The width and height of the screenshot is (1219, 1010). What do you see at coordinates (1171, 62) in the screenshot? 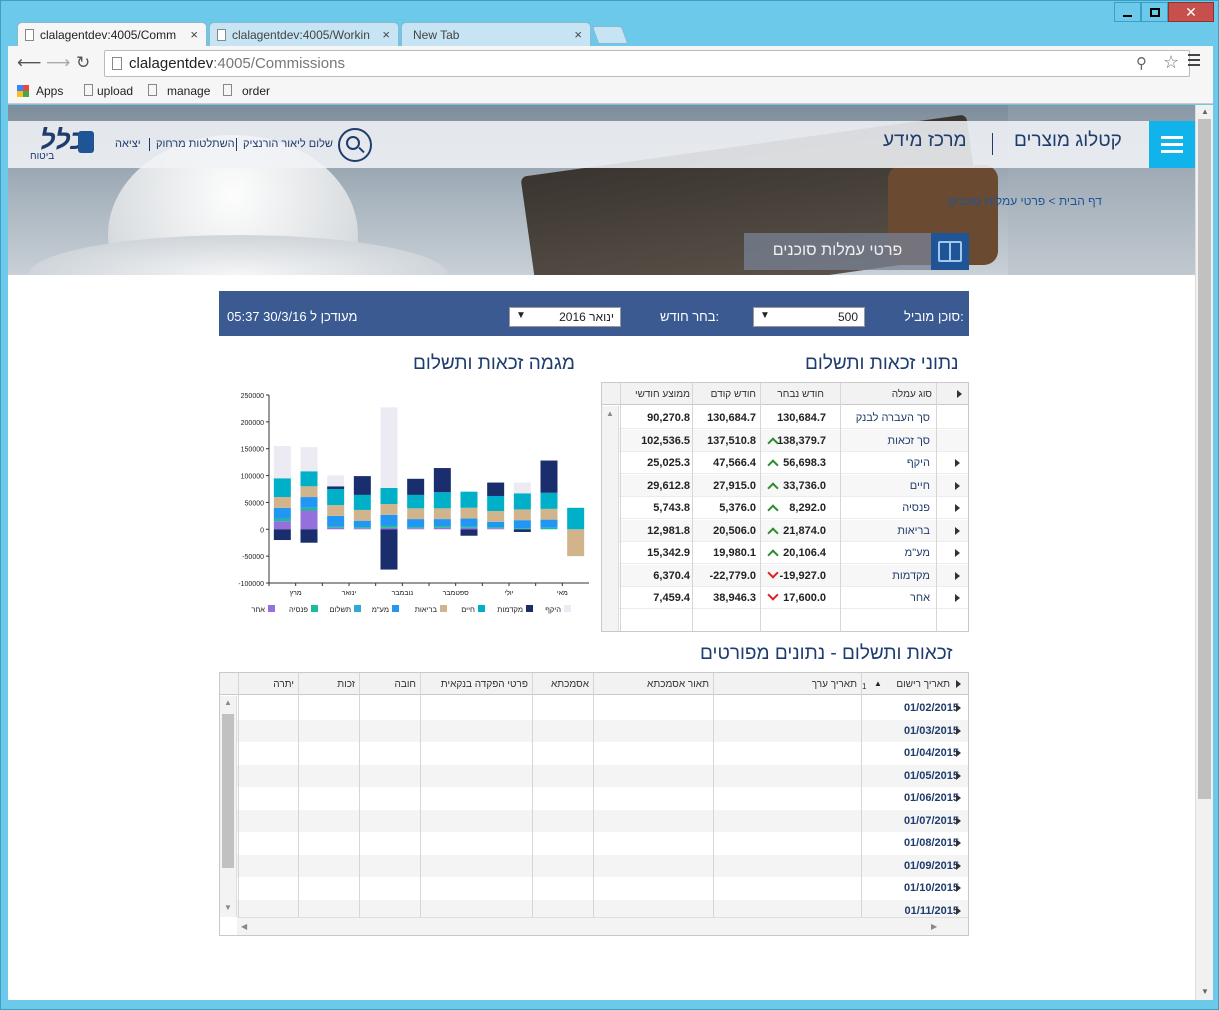
I see `star-icon: ☆` at bounding box center [1171, 62].